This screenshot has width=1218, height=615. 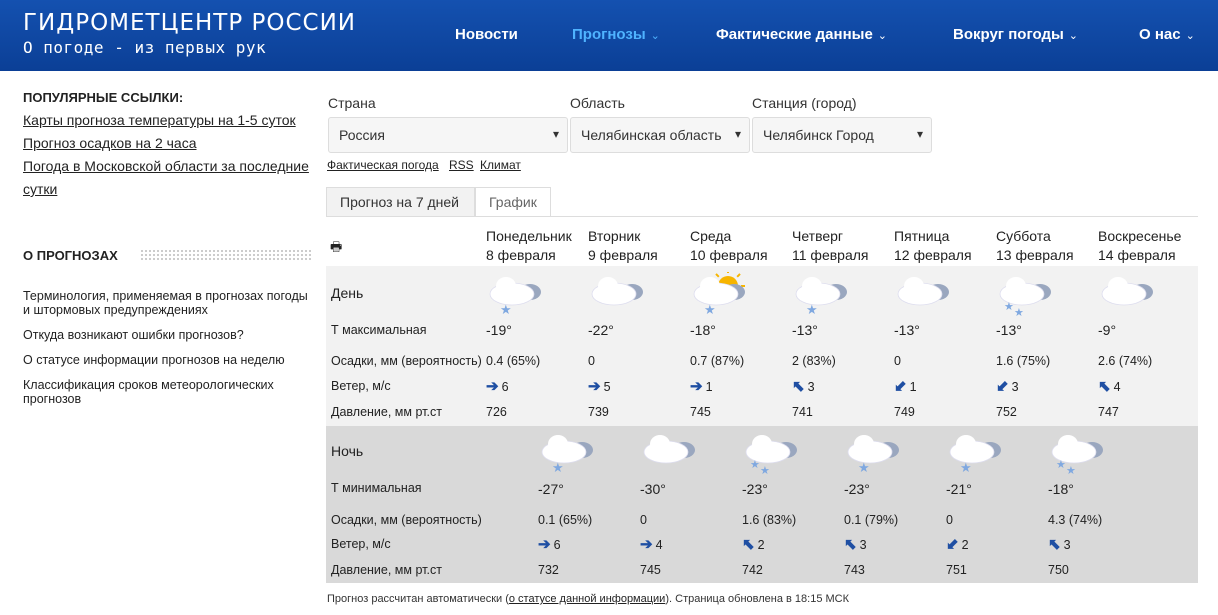 I want to click on about-forecasts-title: О ПРОГНОЗАХ, so click(x=70, y=255).